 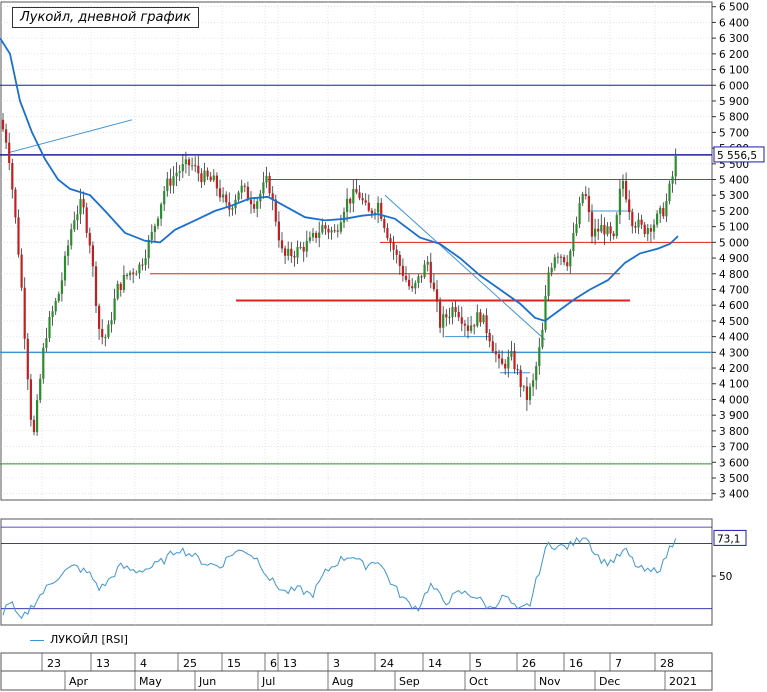 I want to click on price-tick-label: 4 400, so click(x=734, y=338).